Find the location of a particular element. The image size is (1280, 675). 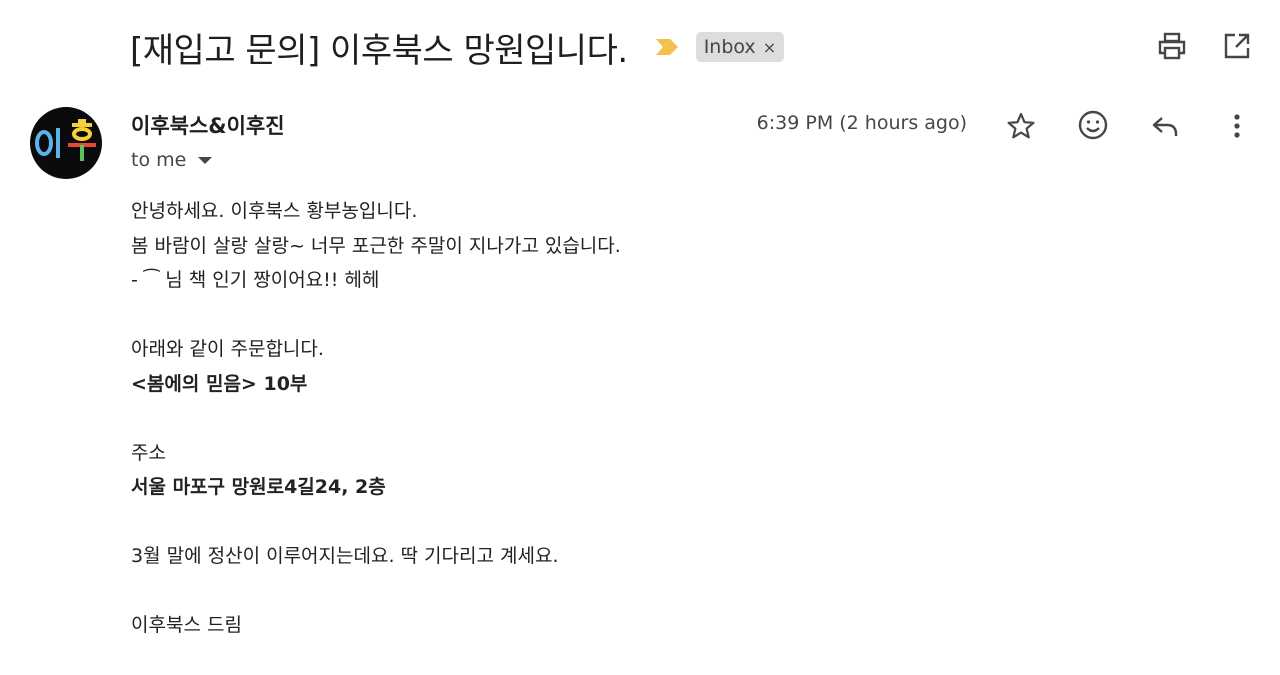

chevron-down-icon is located at coordinates (205, 160).